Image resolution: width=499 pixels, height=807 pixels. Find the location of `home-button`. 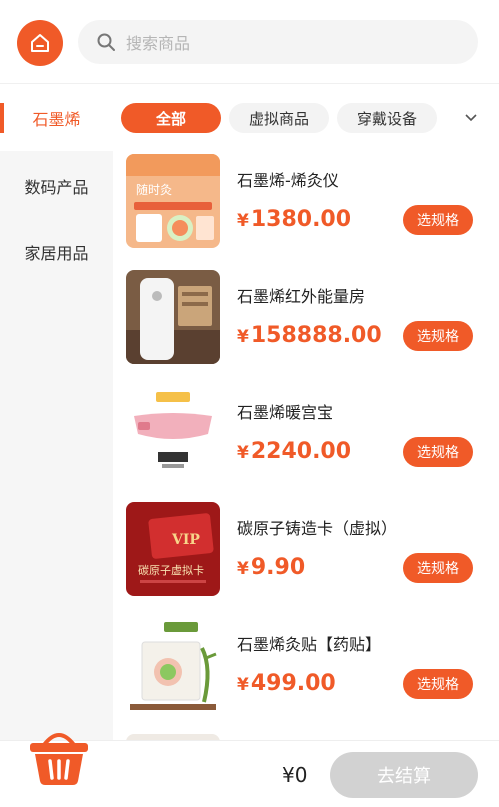

home-button is located at coordinates (40, 43).